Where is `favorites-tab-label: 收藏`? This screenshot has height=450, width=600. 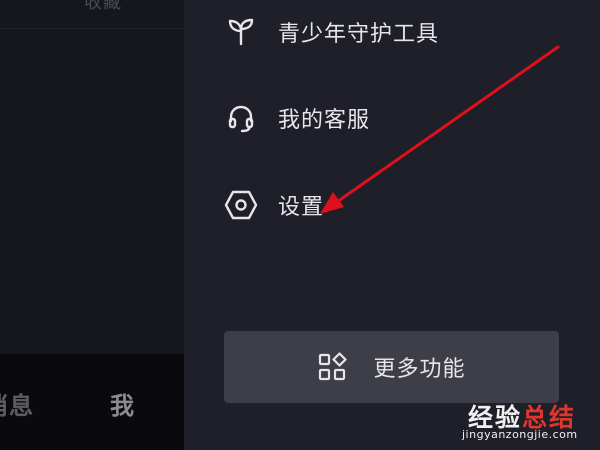
favorites-tab-label: 收藏 is located at coordinates (103, 7).